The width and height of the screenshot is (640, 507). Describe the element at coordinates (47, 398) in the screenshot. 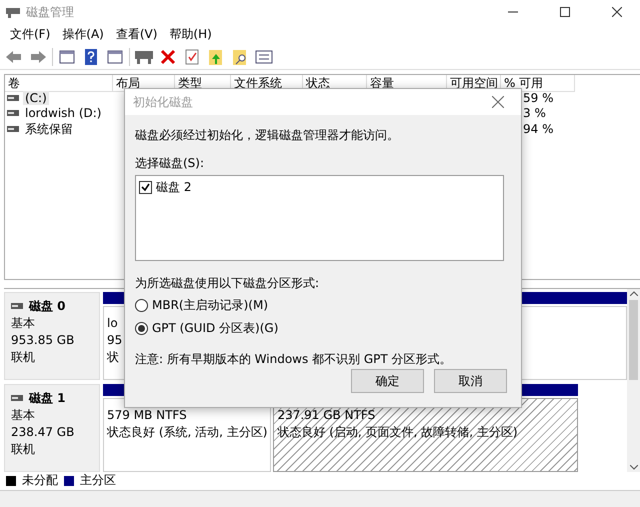

I see `disk-name: 磁盘 1` at that location.